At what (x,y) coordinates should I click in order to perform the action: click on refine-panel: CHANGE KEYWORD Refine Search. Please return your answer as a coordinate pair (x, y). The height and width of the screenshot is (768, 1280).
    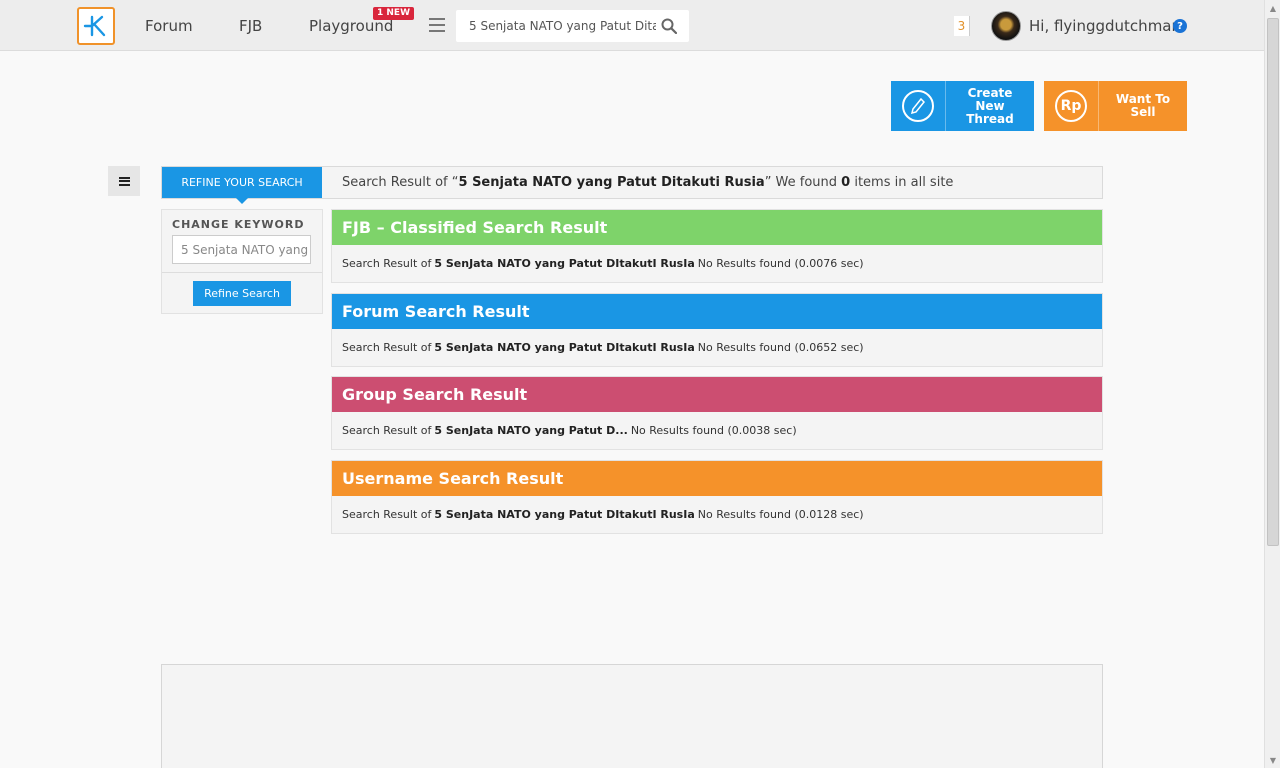
    Looking at the image, I should click on (242, 261).